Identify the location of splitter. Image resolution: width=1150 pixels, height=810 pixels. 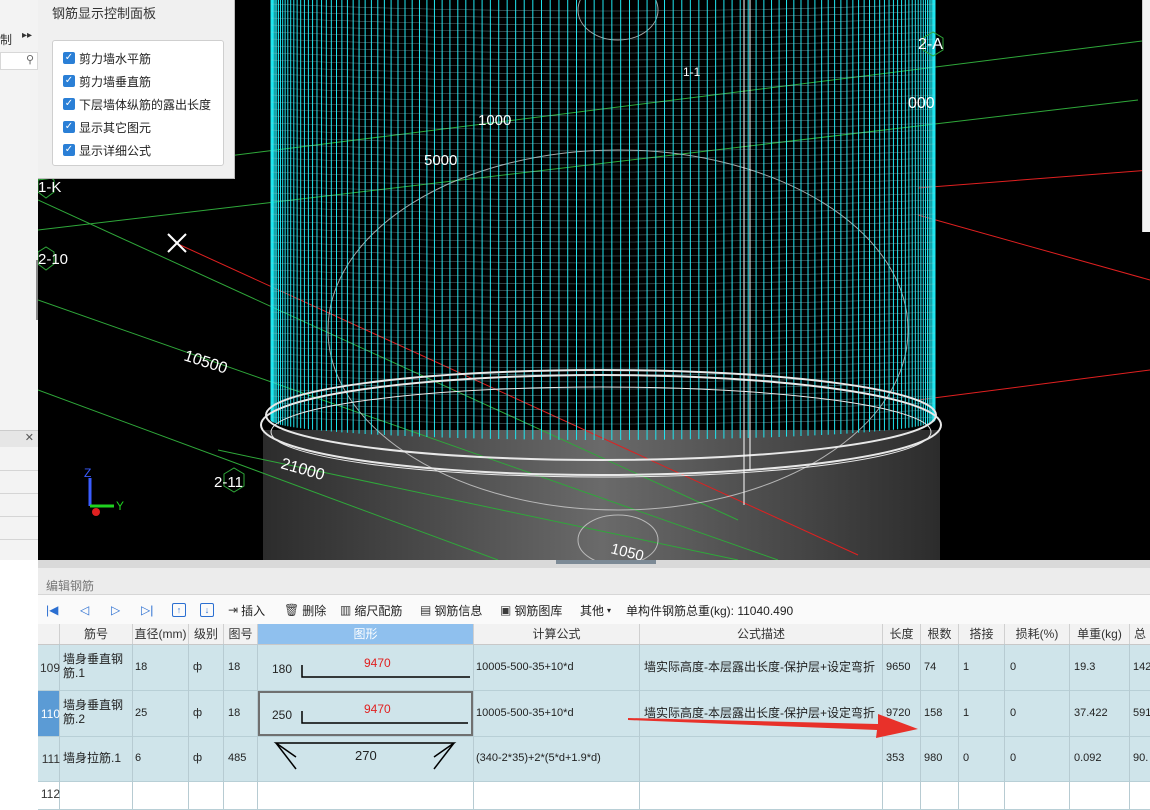
(594, 564).